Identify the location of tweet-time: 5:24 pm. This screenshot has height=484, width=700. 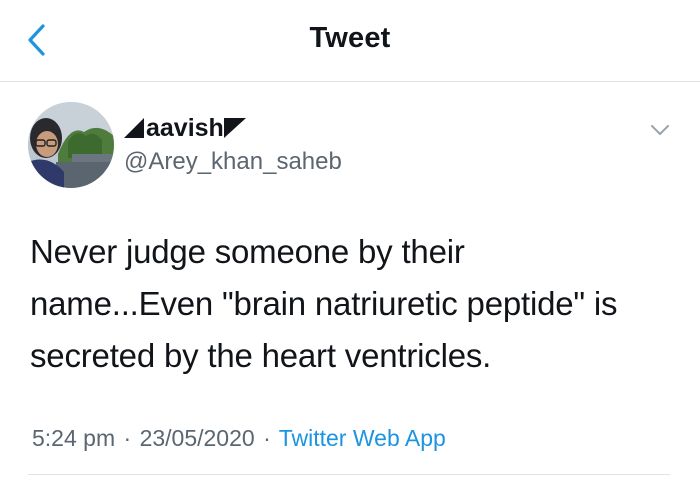
(74, 438).